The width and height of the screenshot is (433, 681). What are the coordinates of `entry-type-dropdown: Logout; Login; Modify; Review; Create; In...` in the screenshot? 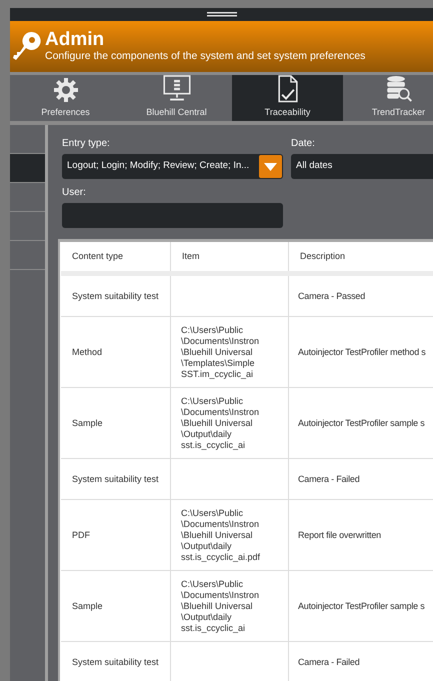 It's located at (172, 166).